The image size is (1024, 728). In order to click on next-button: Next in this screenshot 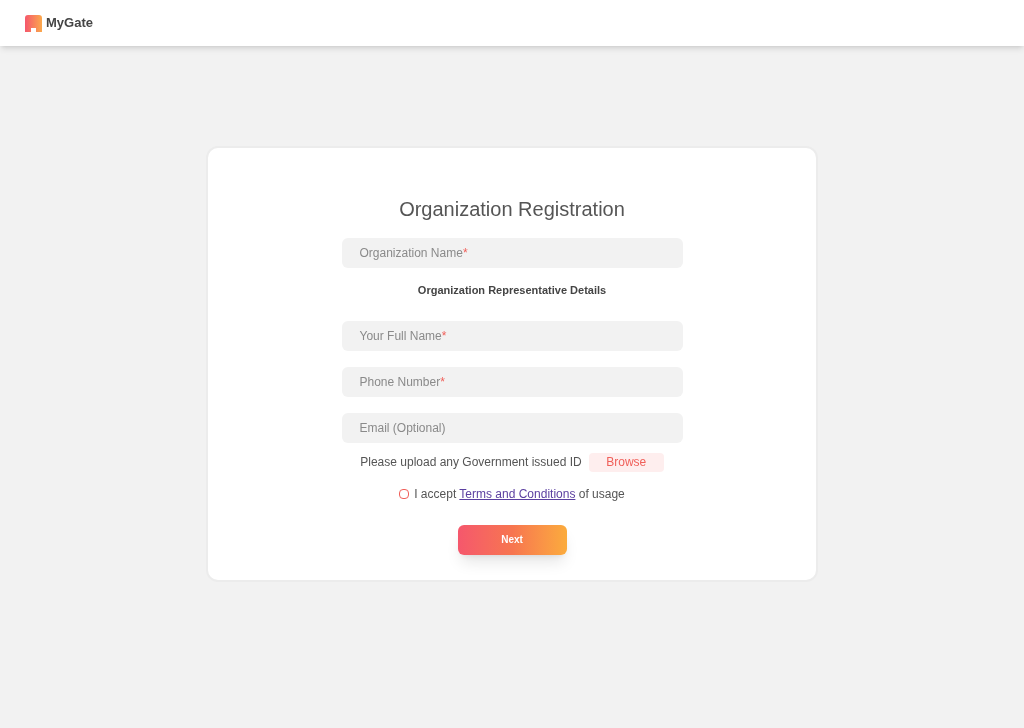, I will do `click(512, 539)`.